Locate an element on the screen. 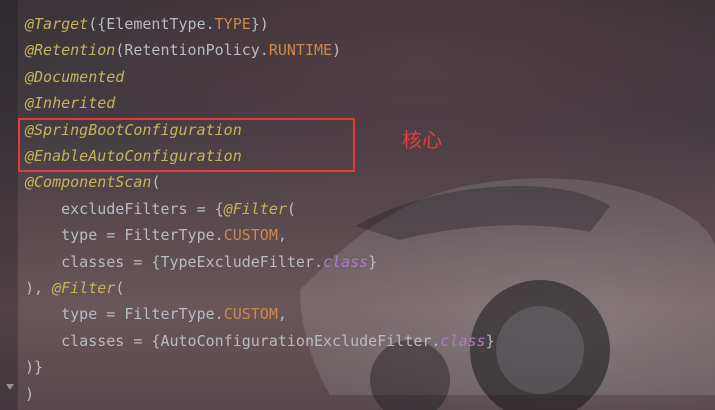 This screenshot has width=715, height=410. code-token: )} is located at coordinates (34, 367).